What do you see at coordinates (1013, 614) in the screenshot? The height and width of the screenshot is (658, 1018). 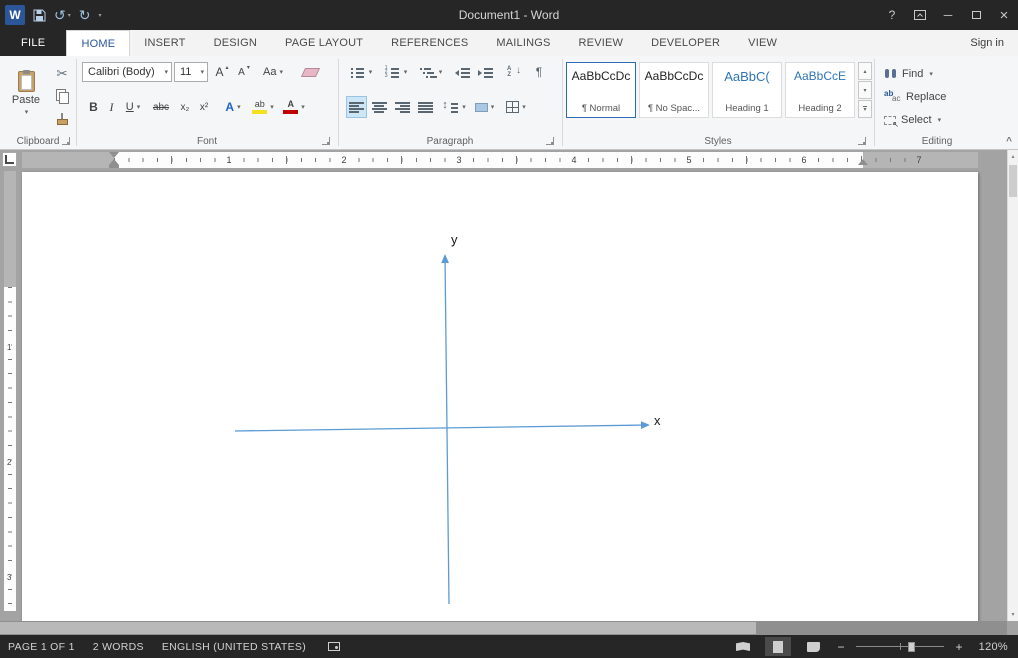 I see `scroll-down-arrow: ▾` at bounding box center [1013, 614].